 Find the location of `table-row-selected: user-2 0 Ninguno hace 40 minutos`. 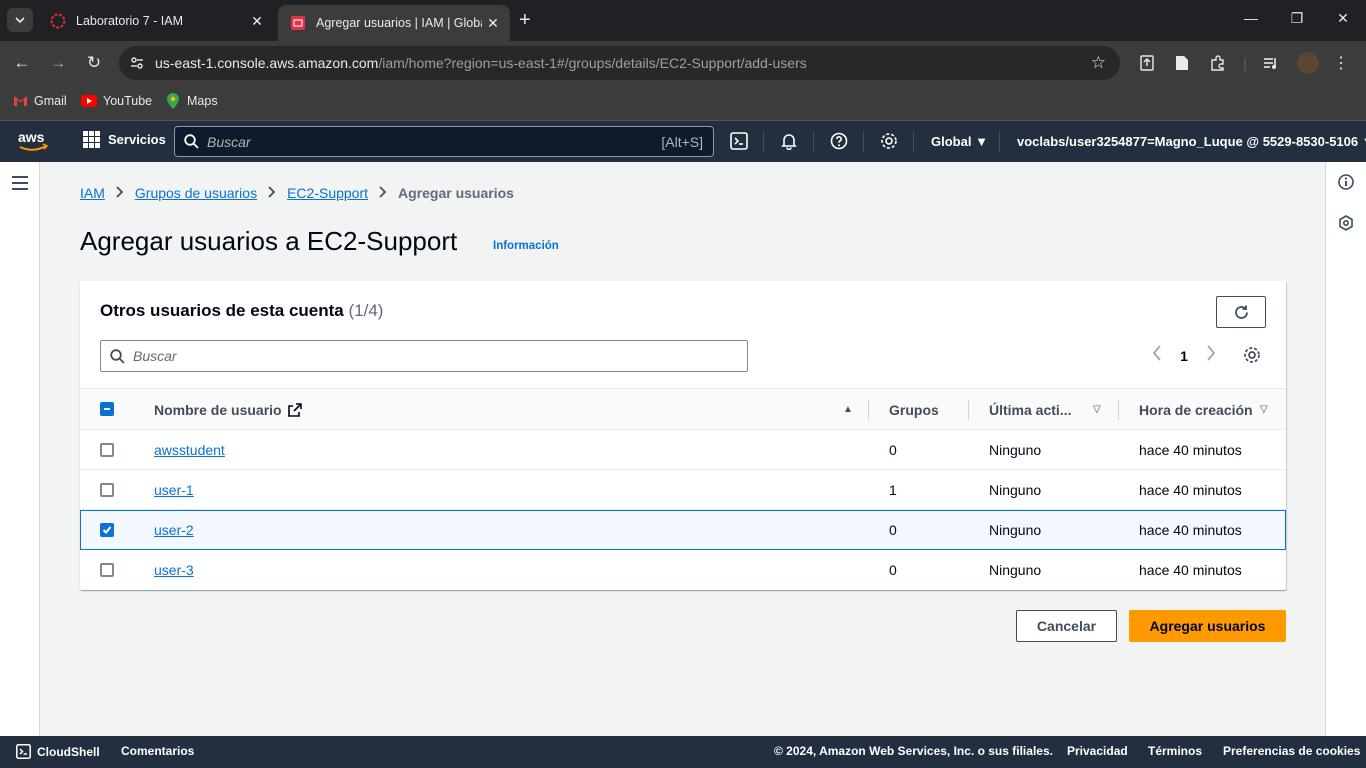

table-row-selected: user-2 0 Ninguno hace 40 minutos is located at coordinates (683, 530).